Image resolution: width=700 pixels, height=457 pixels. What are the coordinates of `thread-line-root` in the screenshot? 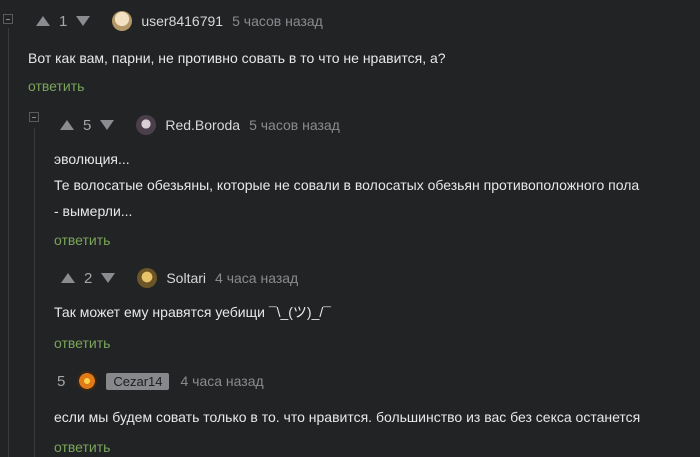 It's located at (8, 242).